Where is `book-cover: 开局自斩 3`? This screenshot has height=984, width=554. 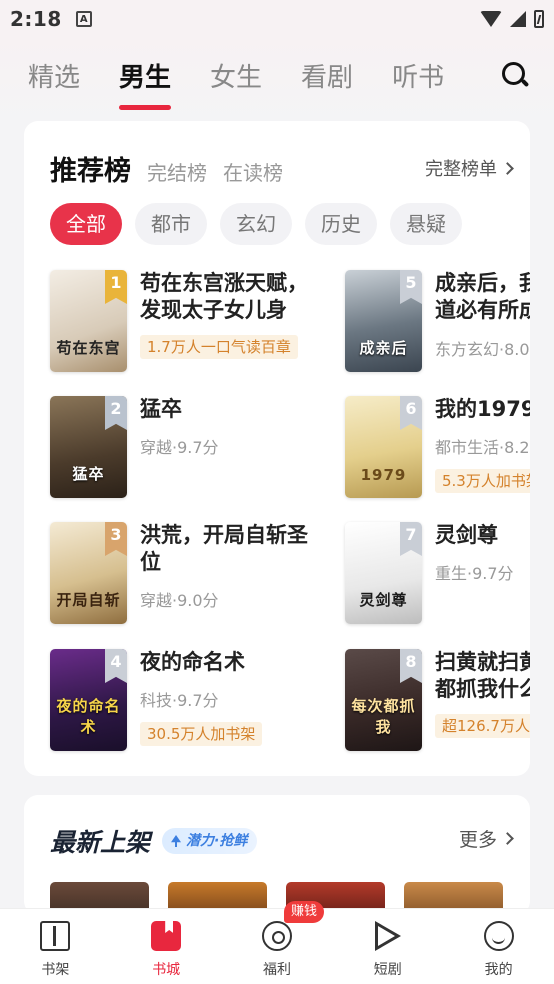
book-cover: 开局自斩 3 is located at coordinates (88, 573).